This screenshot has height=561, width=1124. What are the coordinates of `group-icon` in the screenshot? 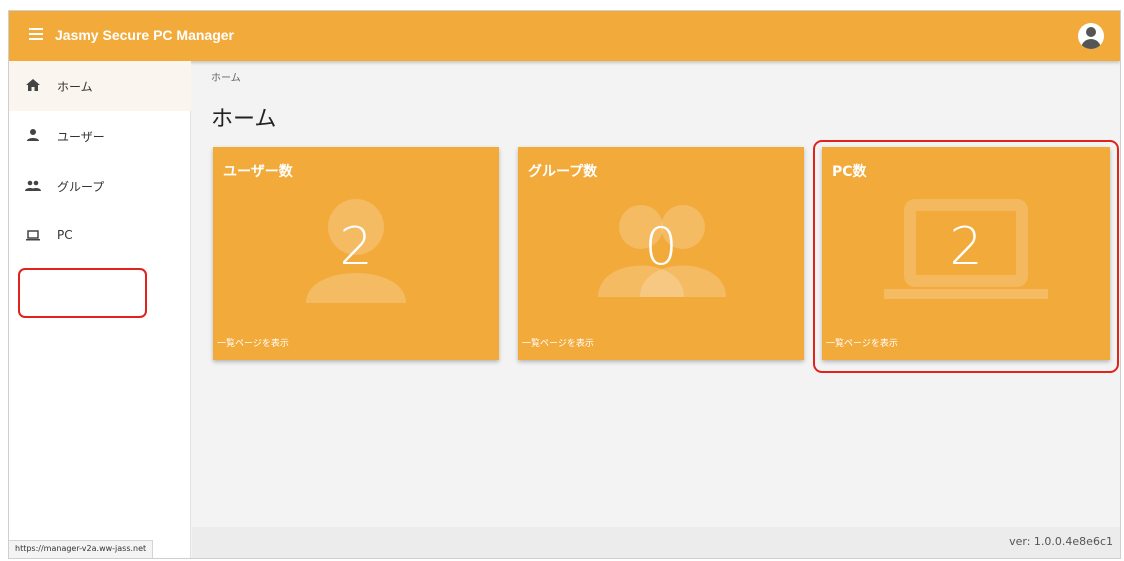 It's located at (33, 185).